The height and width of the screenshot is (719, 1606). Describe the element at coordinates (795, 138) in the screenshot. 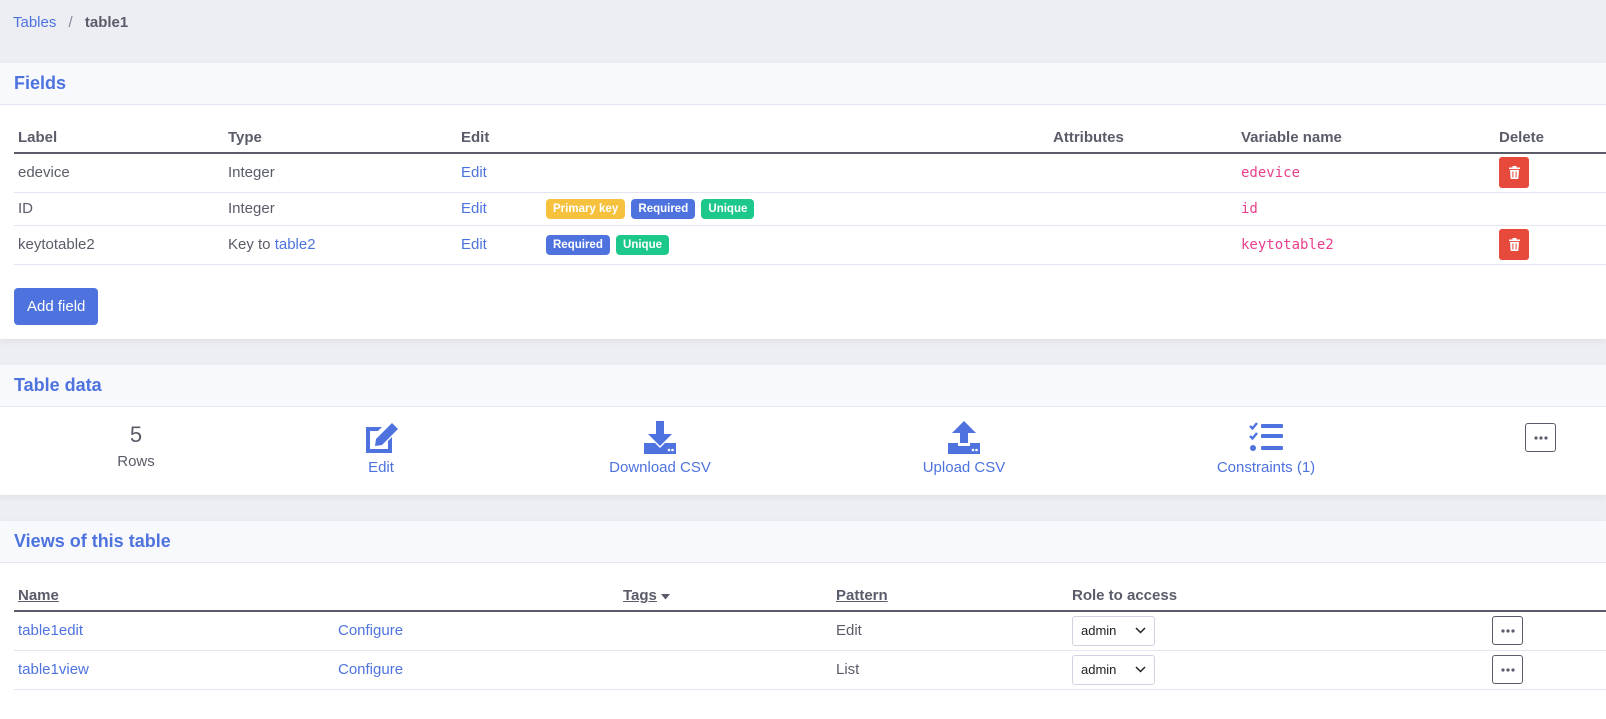

I see `col-badges` at that location.